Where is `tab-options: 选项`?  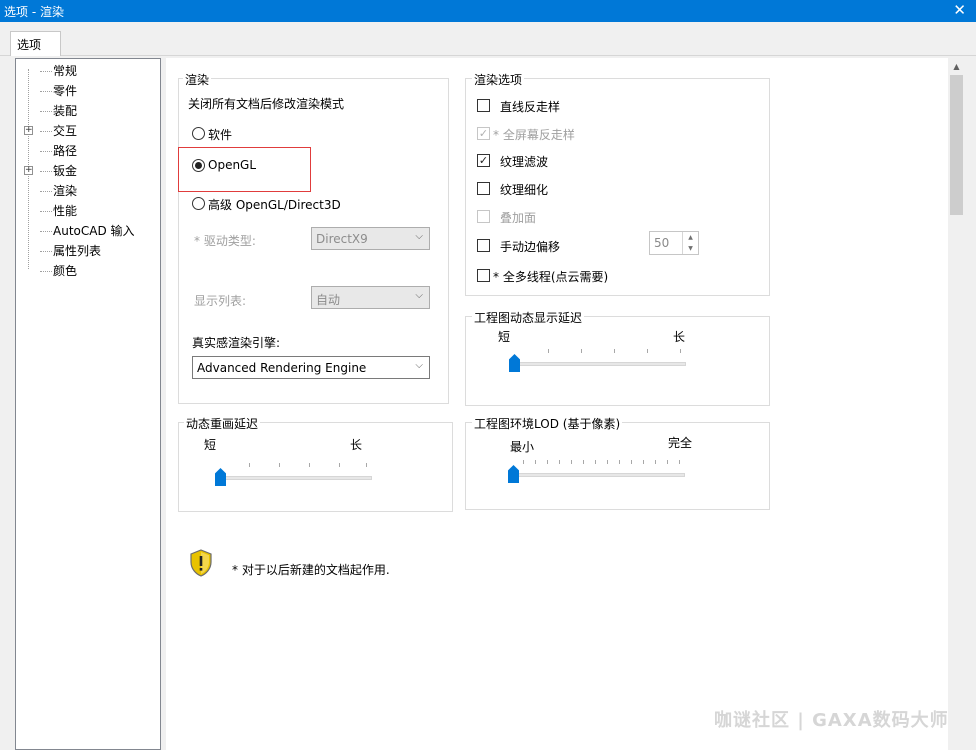
tab-options: 选项 is located at coordinates (35, 43).